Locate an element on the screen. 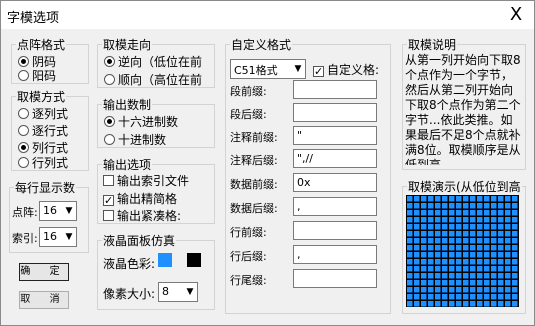 This screenshot has width=535, height=326. ok-button: 确 定 is located at coordinates (44, 272).